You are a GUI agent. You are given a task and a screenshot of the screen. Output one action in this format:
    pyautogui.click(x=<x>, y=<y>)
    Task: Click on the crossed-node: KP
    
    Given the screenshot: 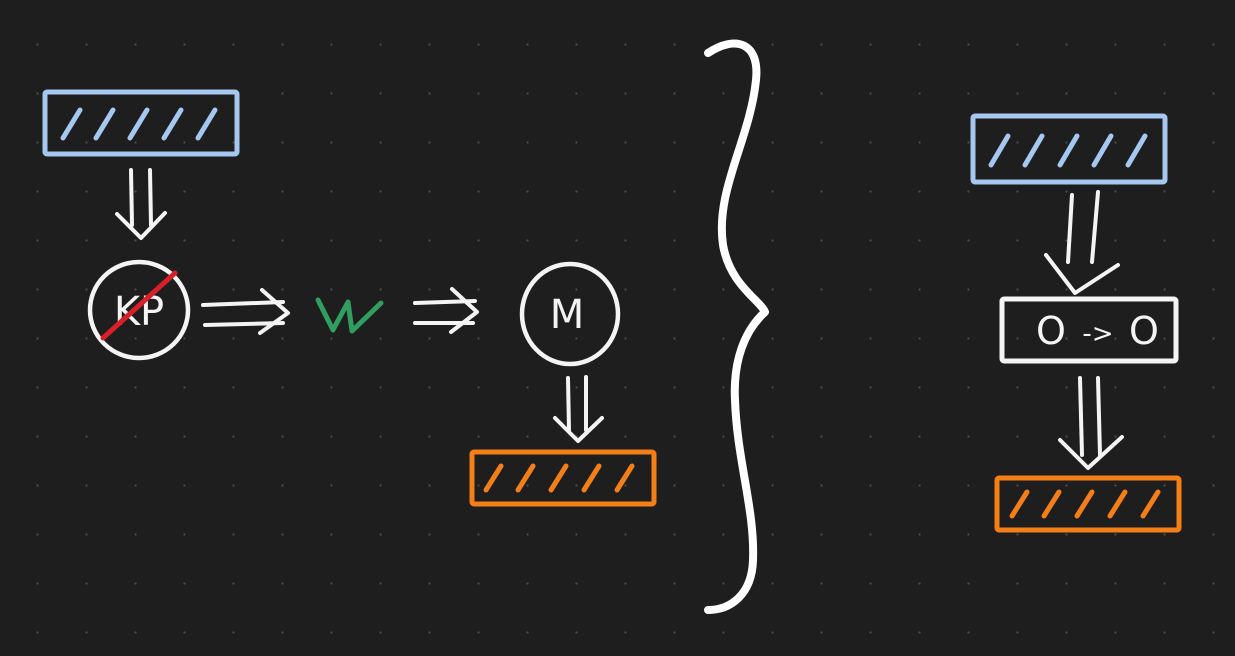 What is the action you would take?
    pyautogui.click(x=139, y=310)
    